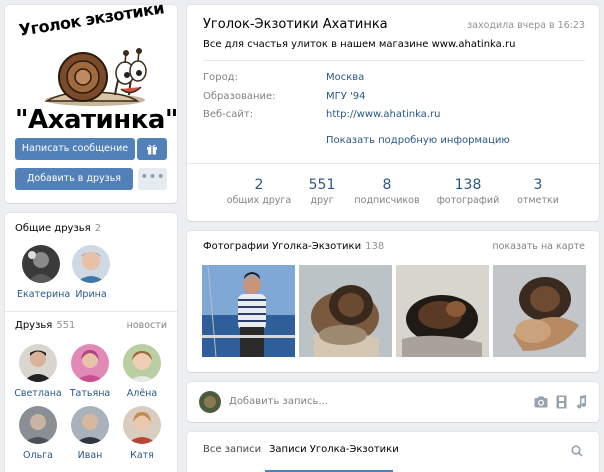  What do you see at coordinates (526, 25) in the screenshot?
I see `last-seen-status: заходила вчера в 16:23` at bounding box center [526, 25].